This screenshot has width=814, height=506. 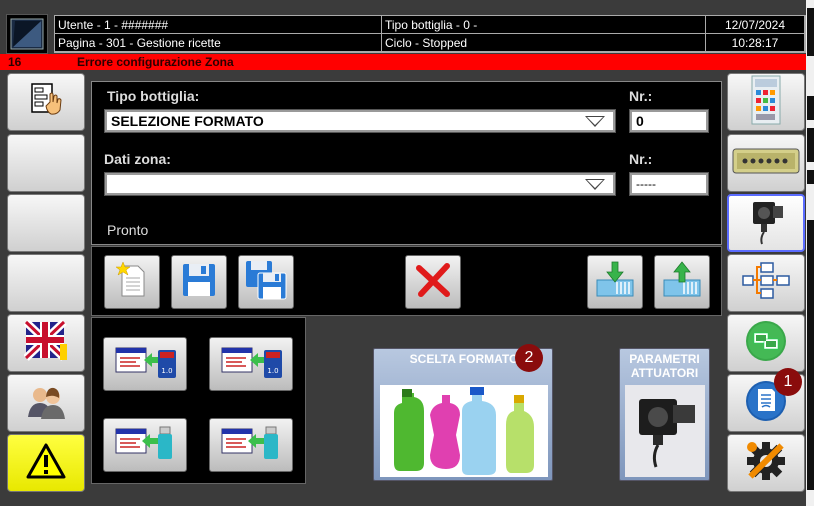 I want to click on monitor-network-icon, so click(x=766, y=343).